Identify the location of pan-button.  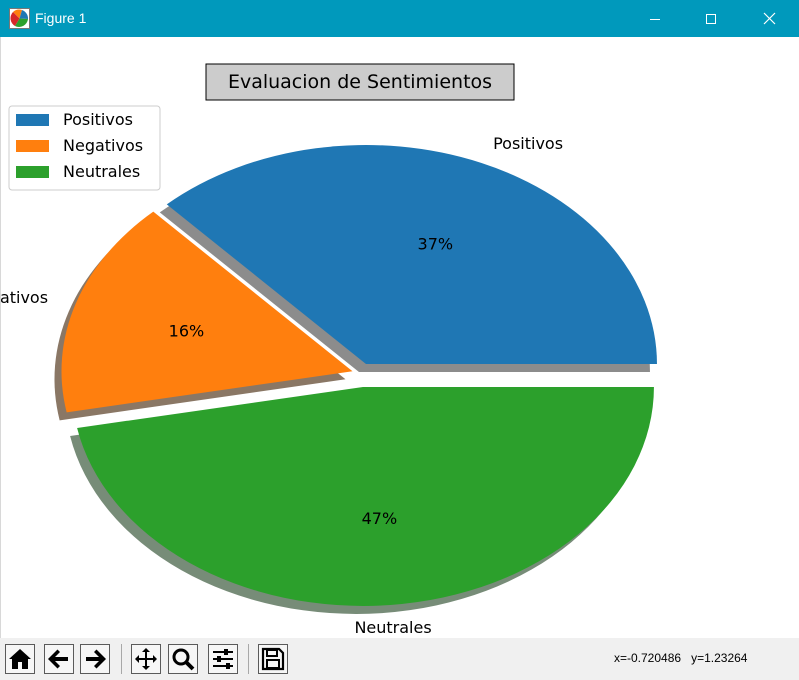
(146, 659).